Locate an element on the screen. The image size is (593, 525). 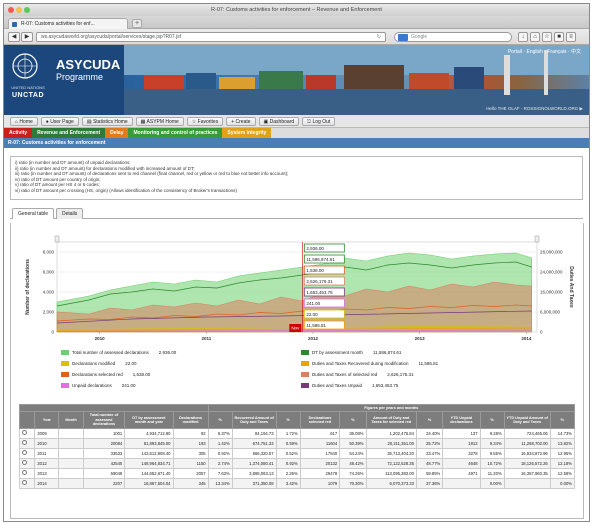
bookmark-button: ☆ is located at coordinates (547, 37).